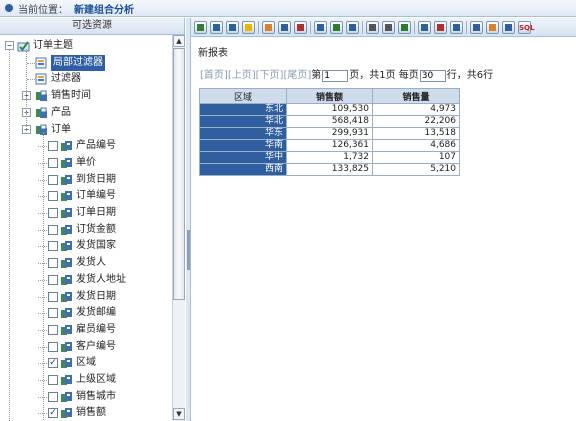 The width and height of the screenshot is (576, 421). Describe the element at coordinates (297, 76) in the screenshot. I see `pager-last-link: [尾页]` at that location.